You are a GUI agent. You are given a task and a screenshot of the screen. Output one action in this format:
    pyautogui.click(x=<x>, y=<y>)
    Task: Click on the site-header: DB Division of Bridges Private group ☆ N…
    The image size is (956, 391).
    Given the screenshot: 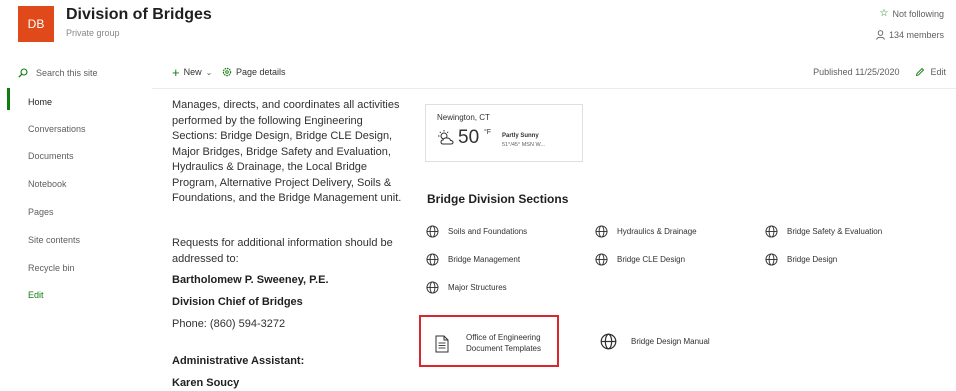 What is the action you would take?
    pyautogui.click(x=478, y=29)
    